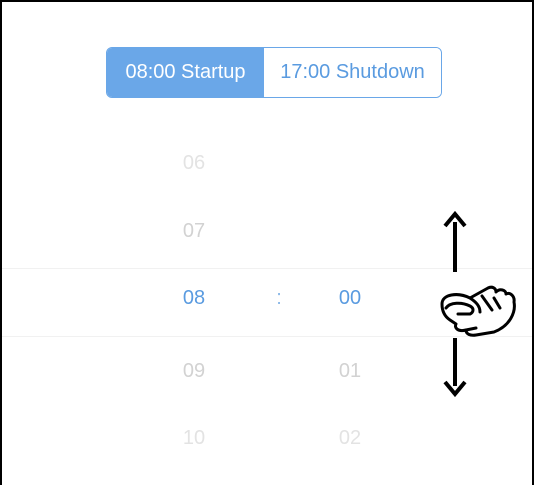 This screenshot has height=485, width=534. What do you see at coordinates (194, 371) in the screenshot?
I see `hour-option: 09` at bounding box center [194, 371].